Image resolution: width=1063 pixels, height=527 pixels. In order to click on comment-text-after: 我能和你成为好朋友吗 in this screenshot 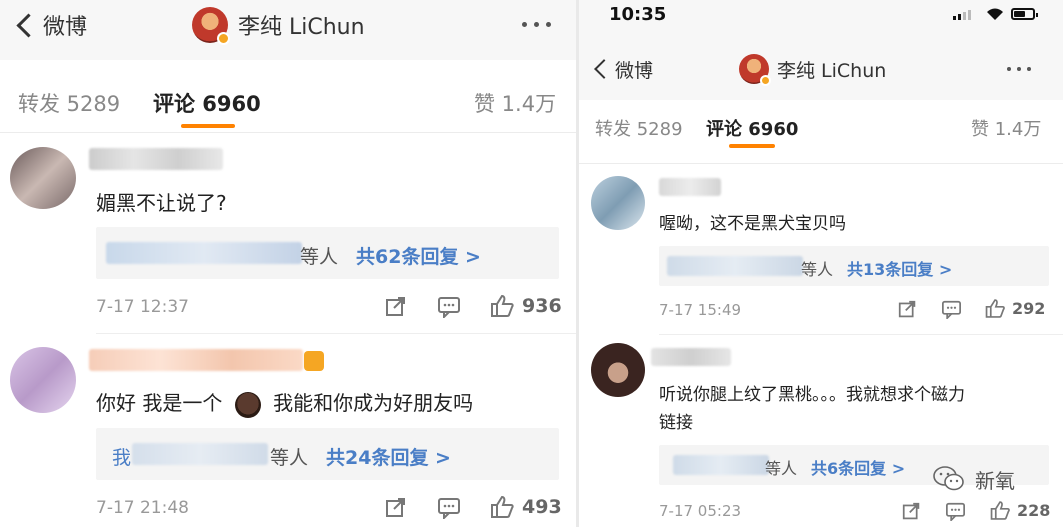, I will do `click(373, 403)`.